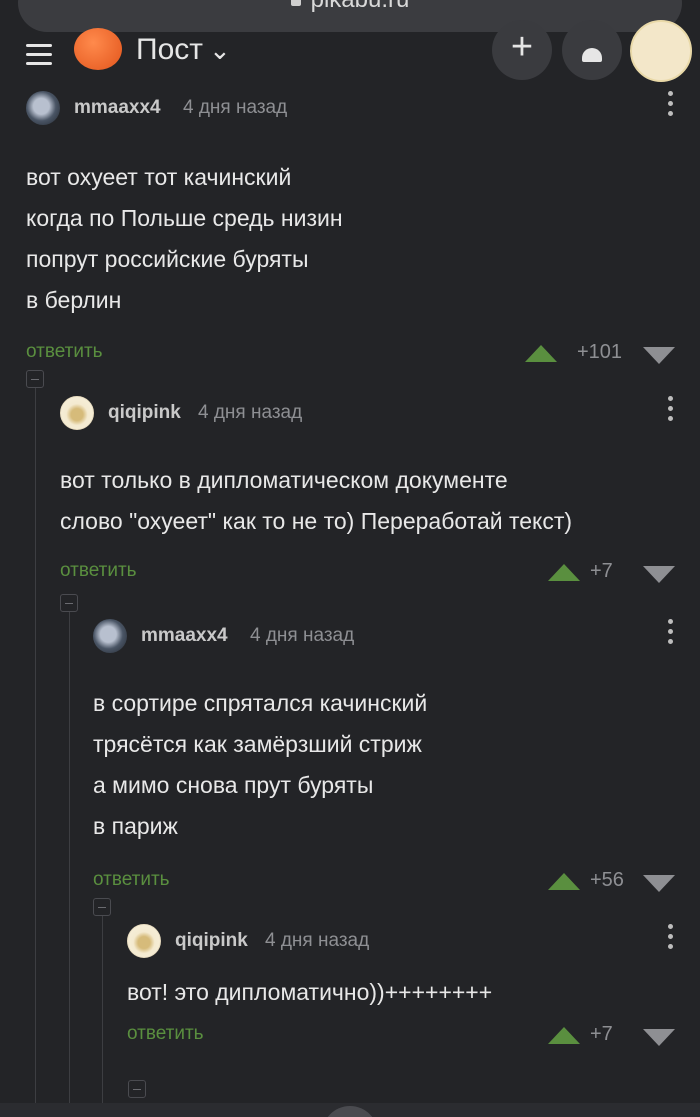 The height and width of the screenshot is (1117, 700). Describe the element at coordinates (183, 49) in the screenshot. I see `page-title: Пост ⌄` at that location.